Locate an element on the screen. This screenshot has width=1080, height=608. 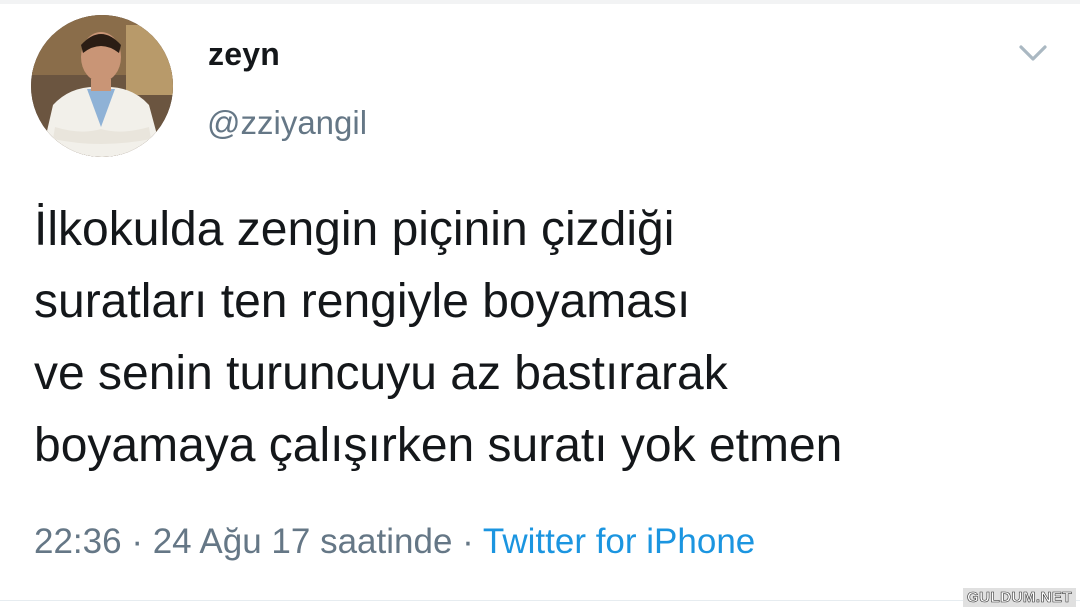
display-name: zeyn is located at coordinates (244, 54).